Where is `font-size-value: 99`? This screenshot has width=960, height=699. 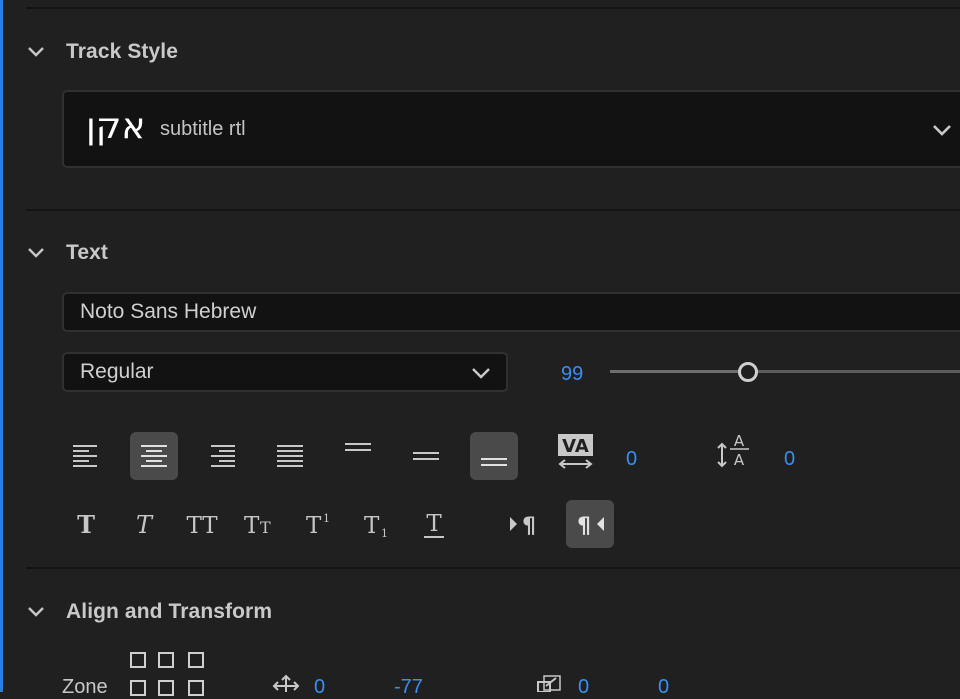
font-size-value: 99 is located at coordinates (572, 374).